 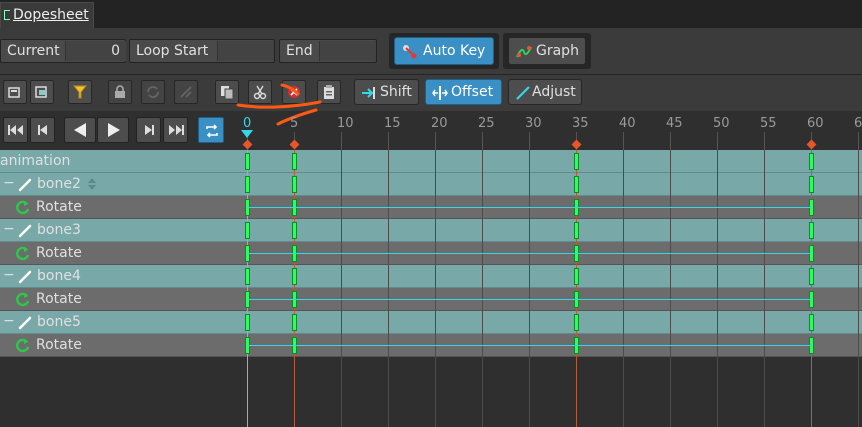 I want to click on tab-dopesheet: Dopesheet, so click(x=47, y=15).